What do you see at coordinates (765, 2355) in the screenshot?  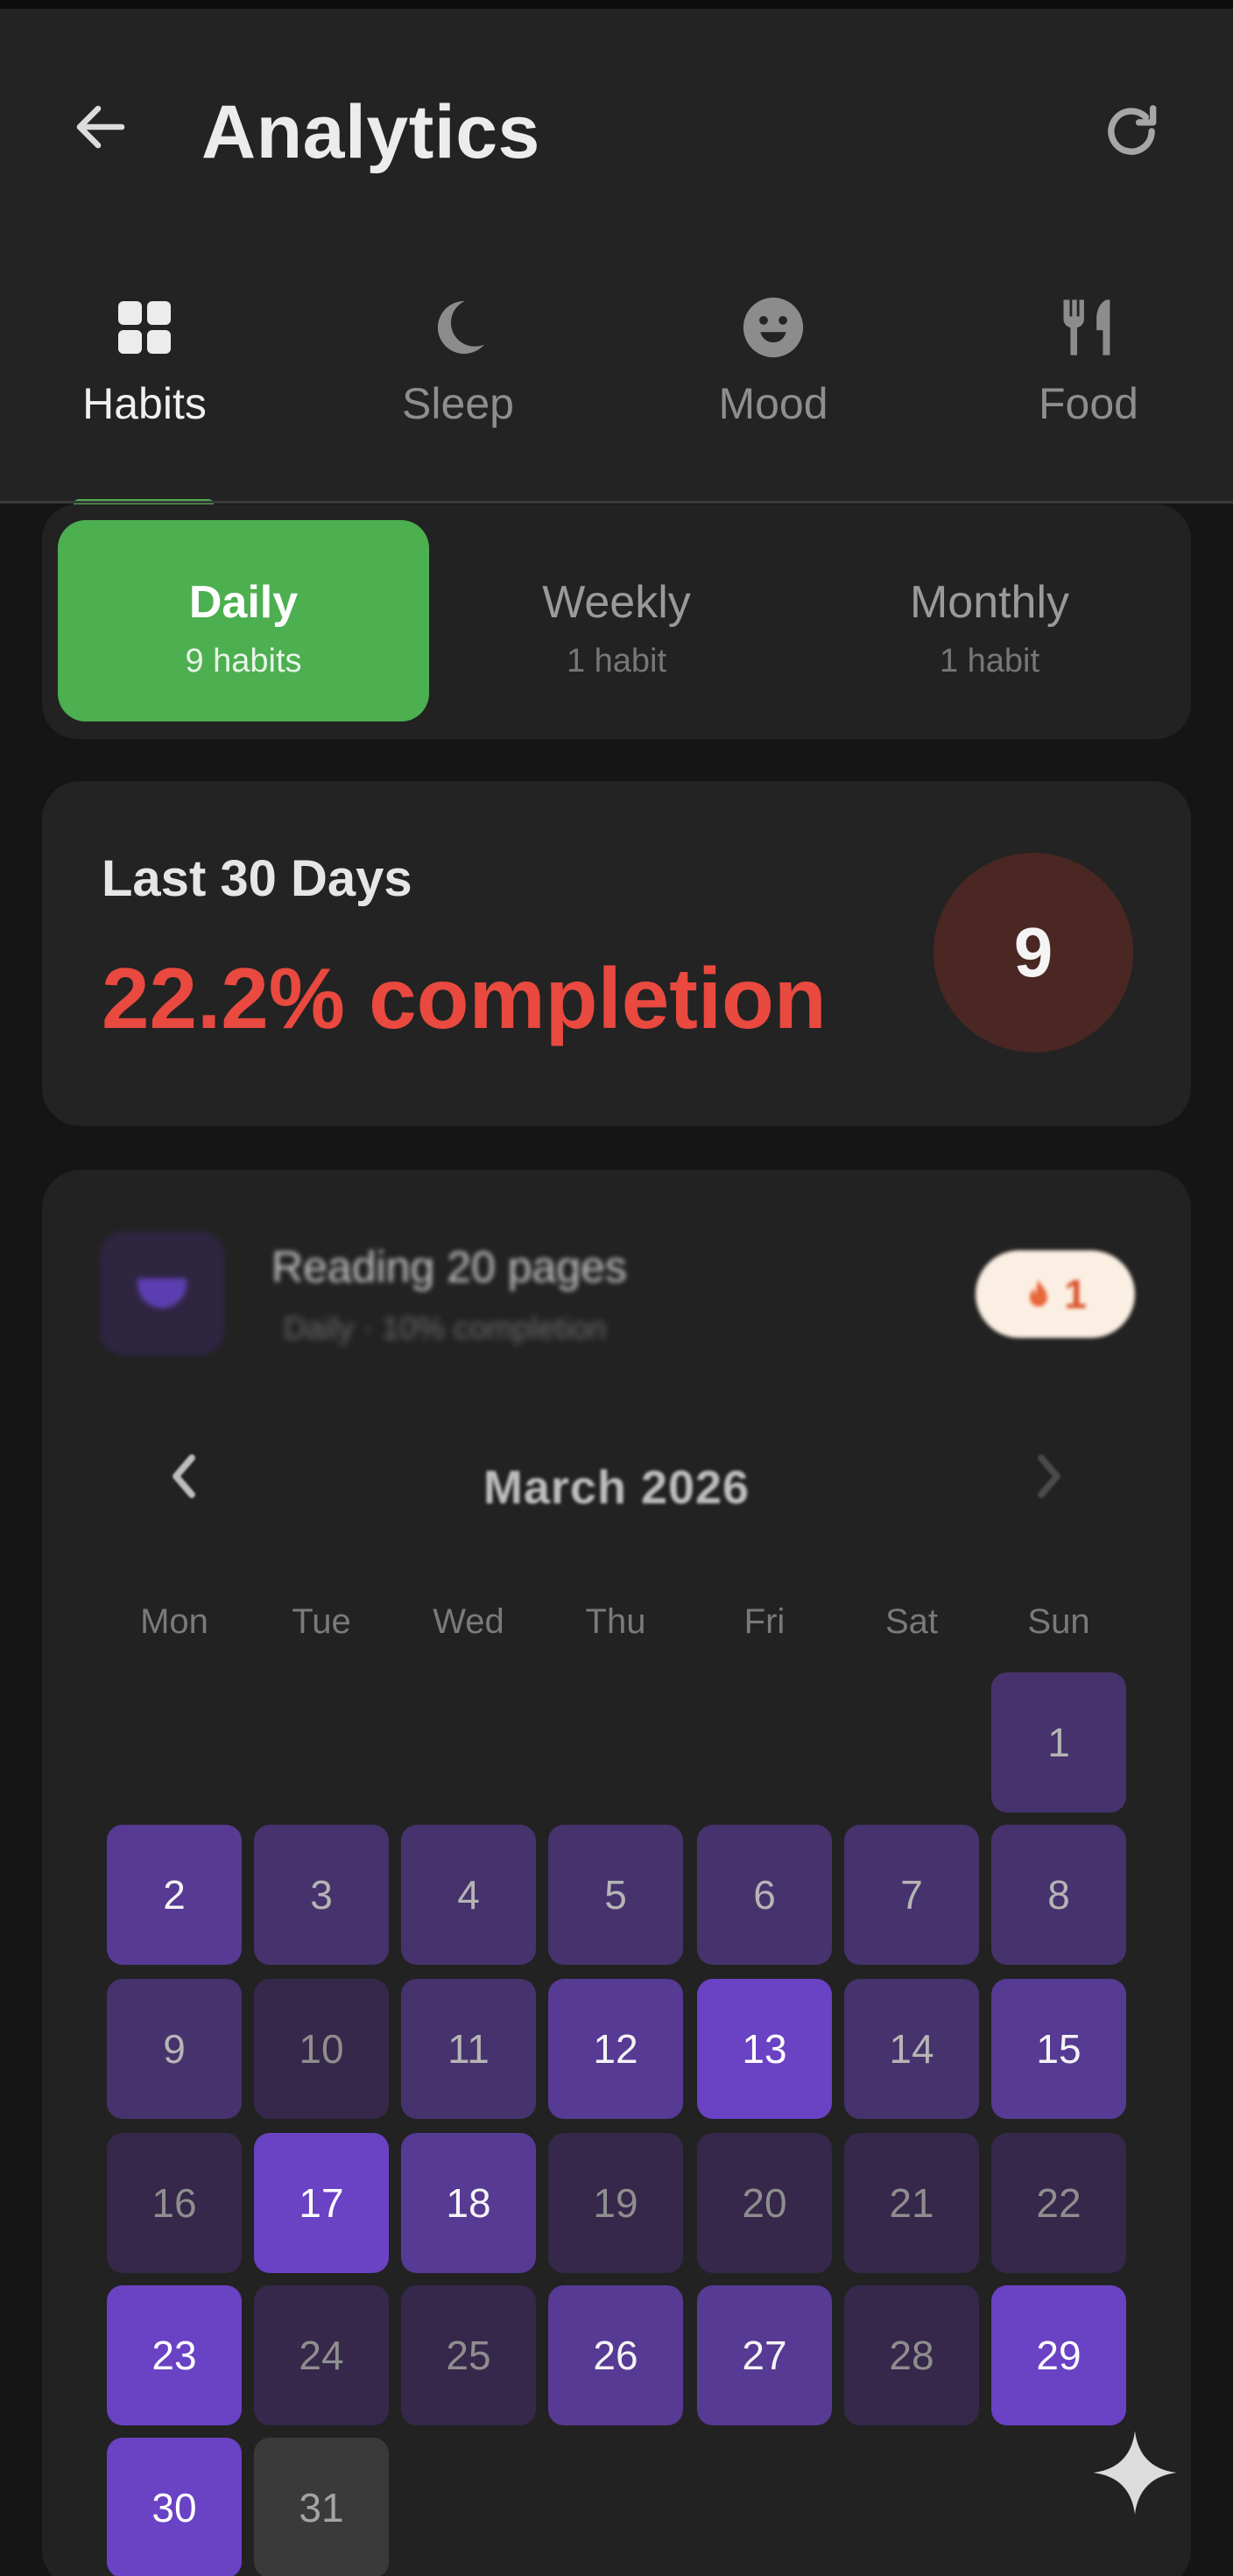 I see `calendar-day: 27` at bounding box center [765, 2355].